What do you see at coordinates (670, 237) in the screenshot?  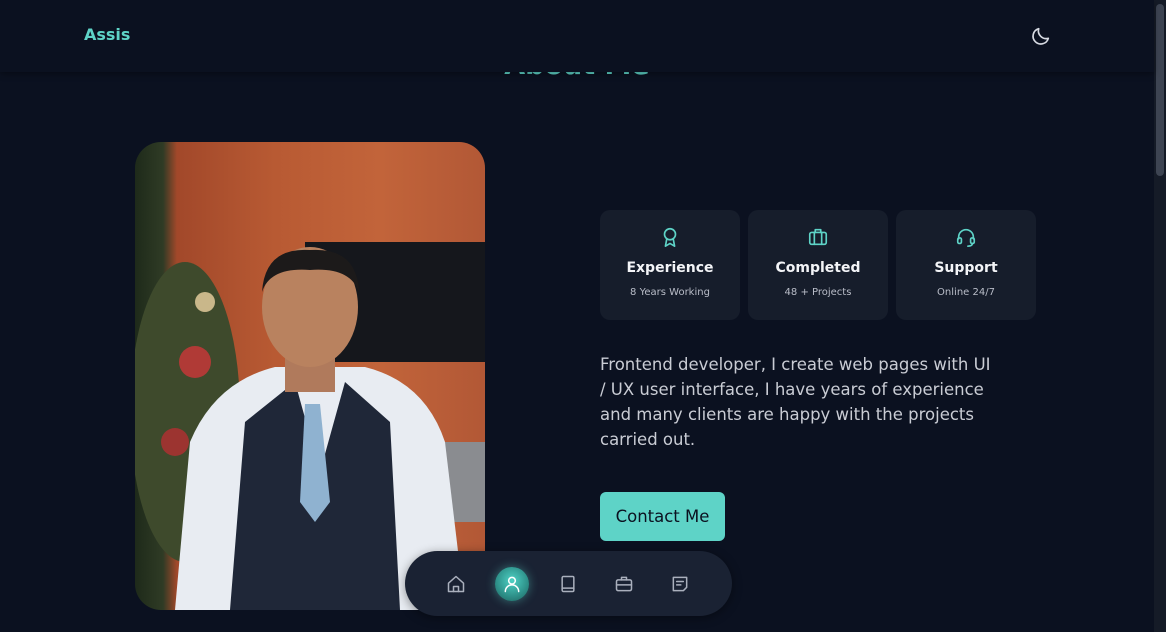 I see `award-icon` at bounding box center [670, 237].